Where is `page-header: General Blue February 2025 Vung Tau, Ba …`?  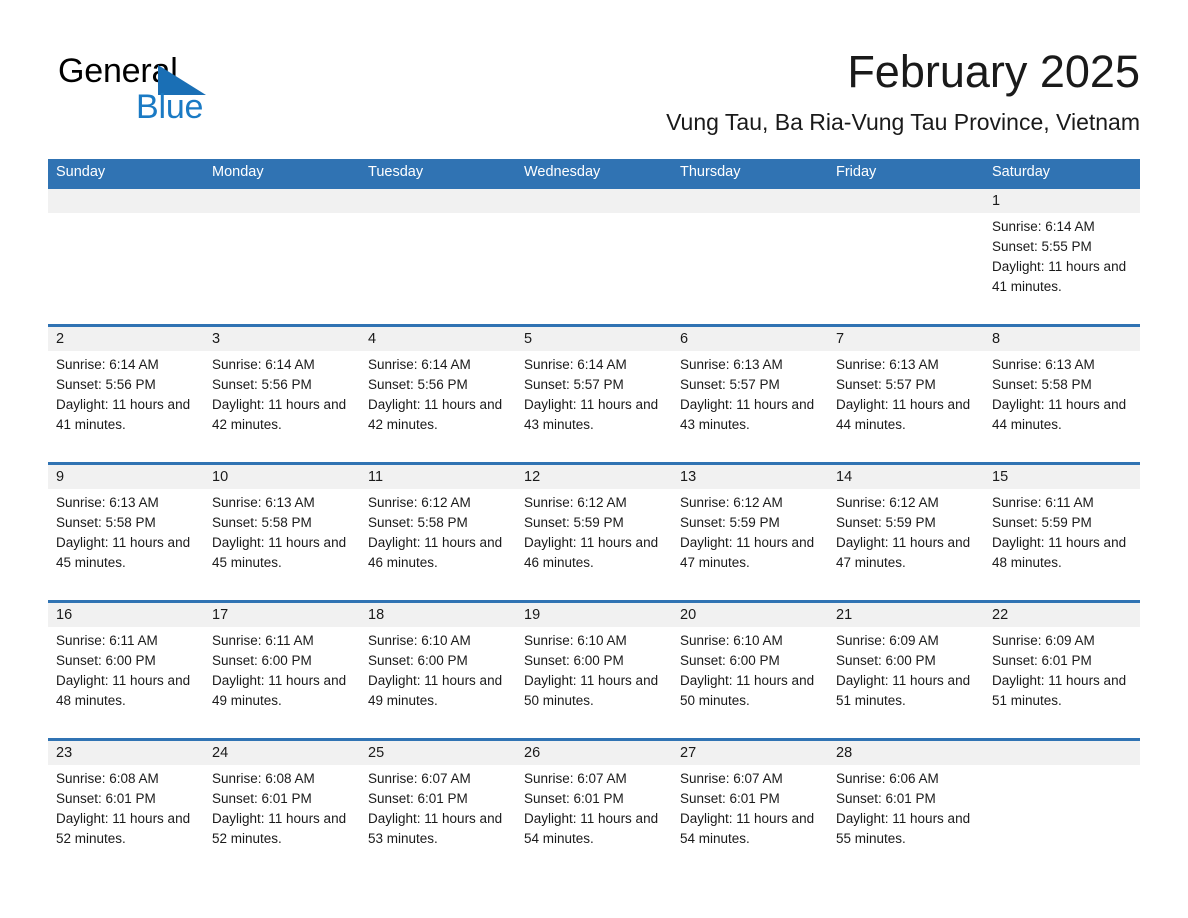 page-header: General Blue February 2025 Vung Tau, Ba … is located at coordinates (594, 96).